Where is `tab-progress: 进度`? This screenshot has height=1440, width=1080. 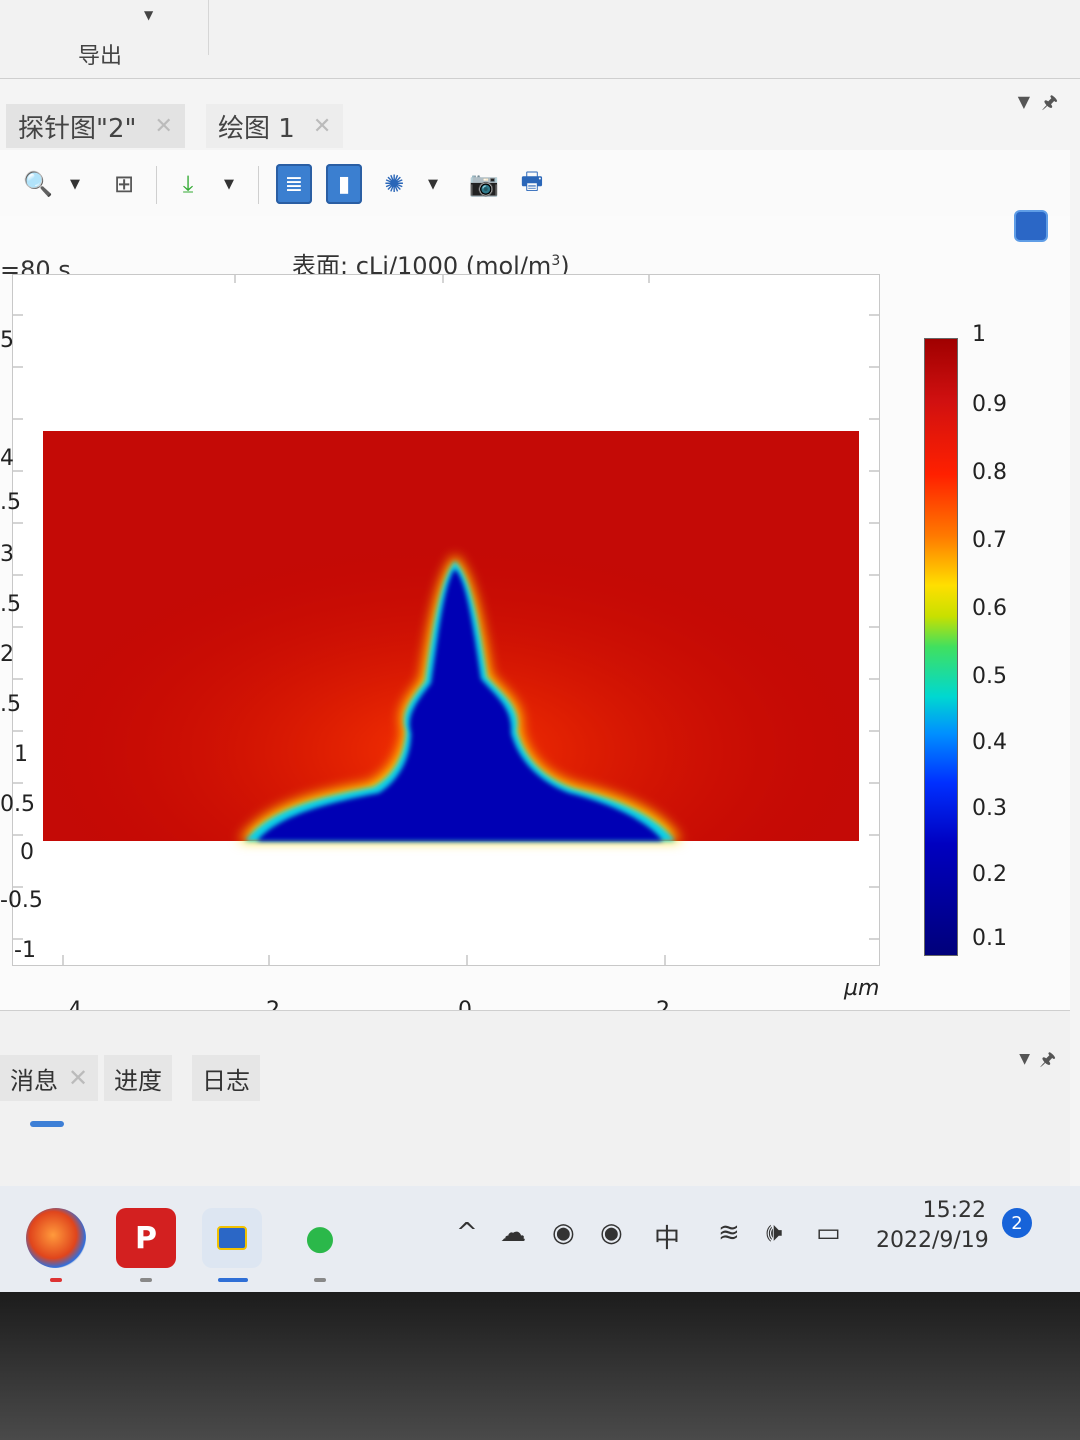 tab-progress: 进度 is located at coordinates (138, 1078).